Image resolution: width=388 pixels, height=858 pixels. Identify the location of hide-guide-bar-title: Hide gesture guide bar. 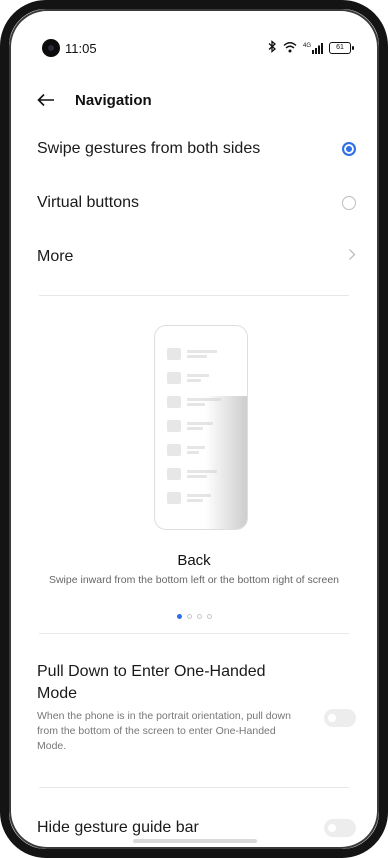
(118, 827).